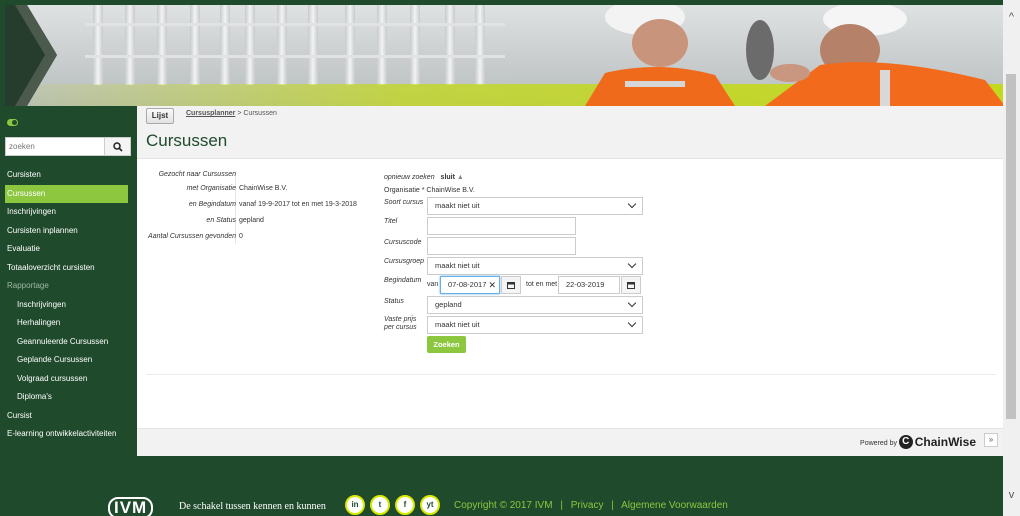  What do you see at coordinates (571, 374) in the screenshot?
I see `section-divider` at bounding box center [571, 374].